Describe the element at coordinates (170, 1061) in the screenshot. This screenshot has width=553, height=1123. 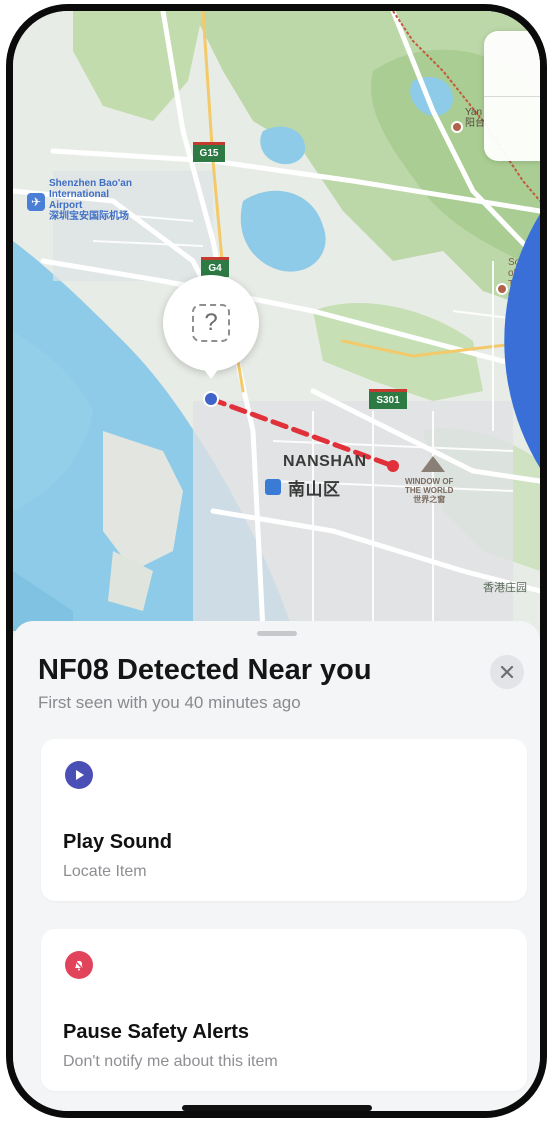
I see `pause-alerts-subtitle: Don't notify me about this item` at that location.